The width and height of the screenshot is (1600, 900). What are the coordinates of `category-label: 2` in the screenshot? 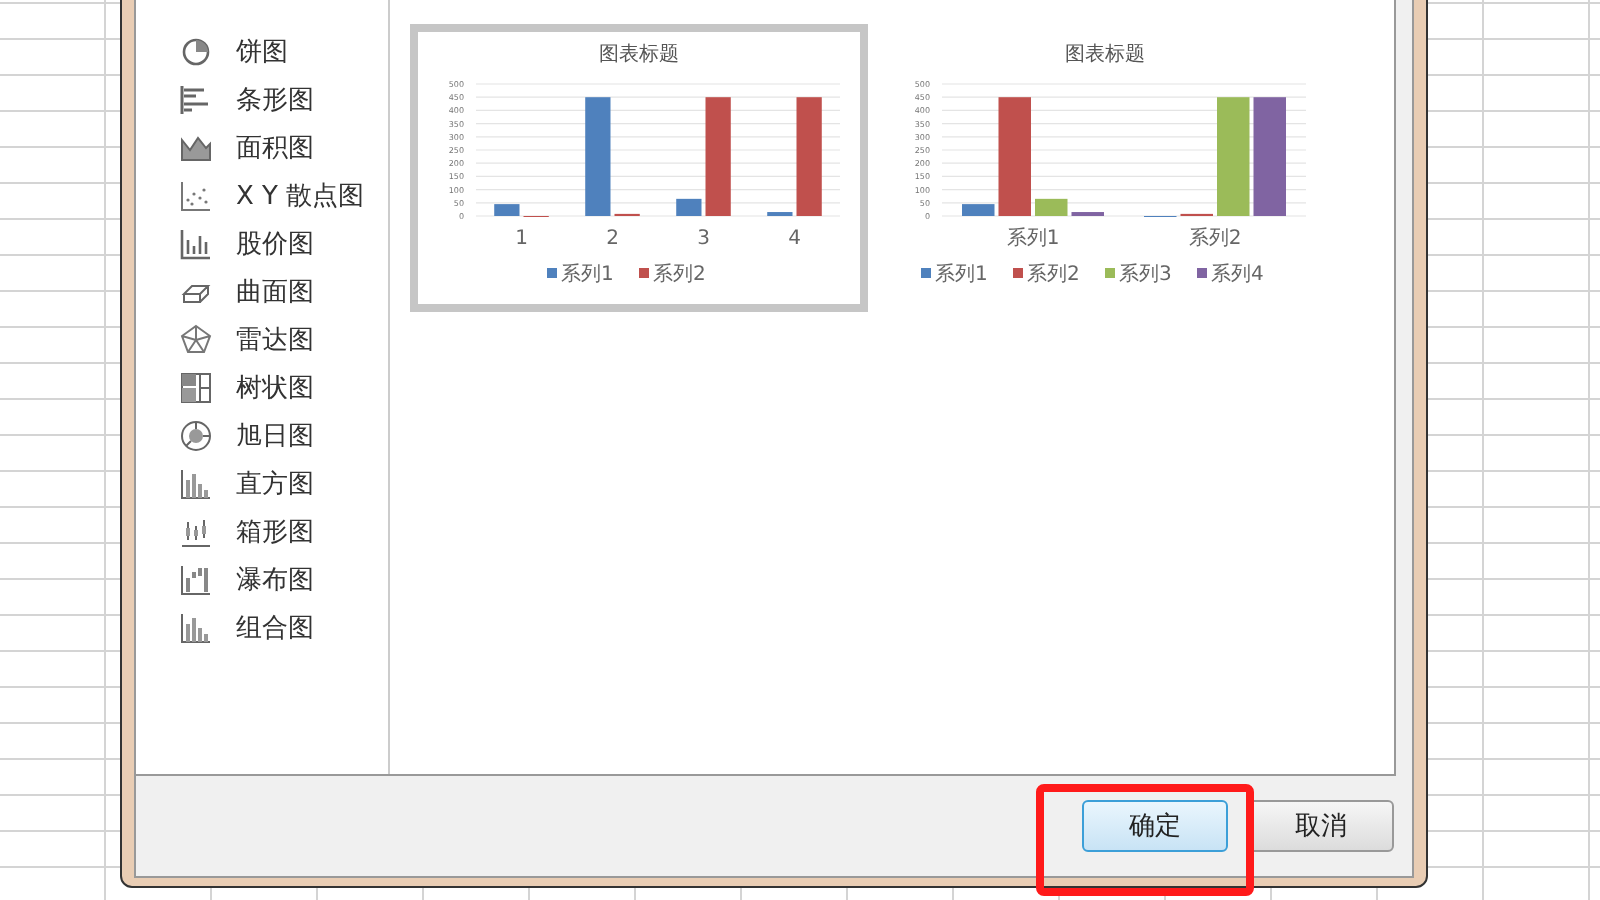 It's located at (612, 239).